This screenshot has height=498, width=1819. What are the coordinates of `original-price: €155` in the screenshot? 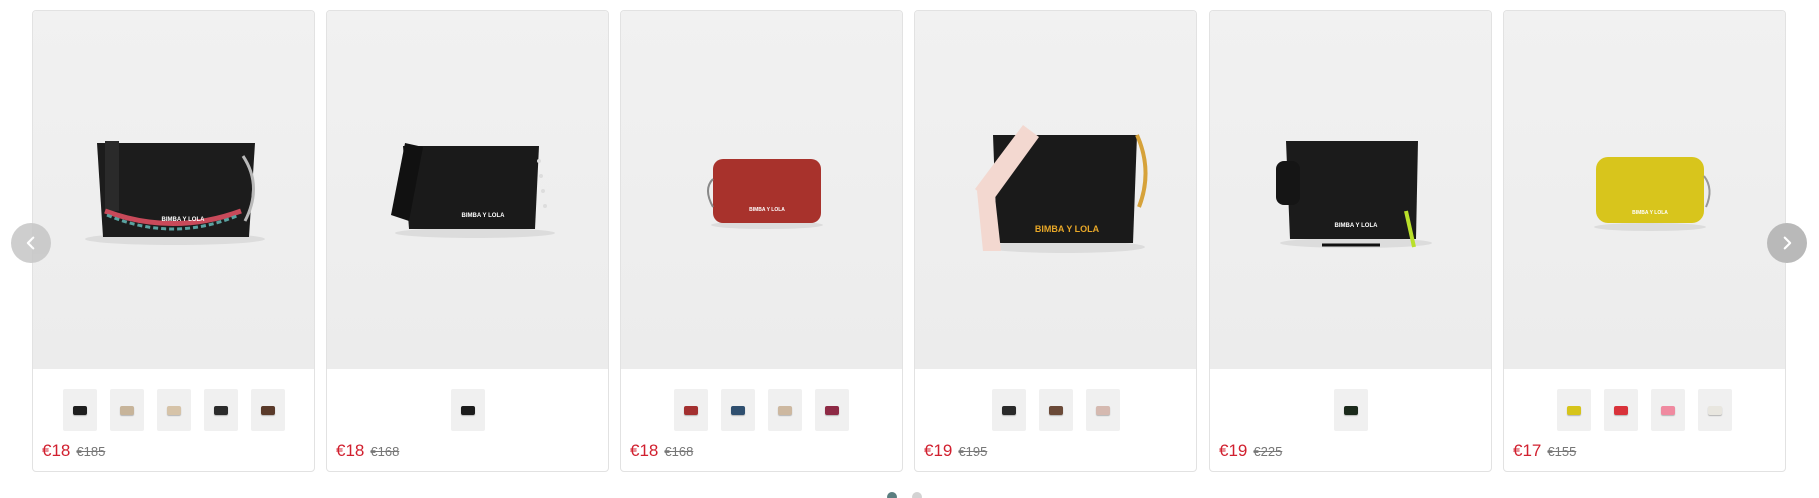 It's located at (1562, 451).